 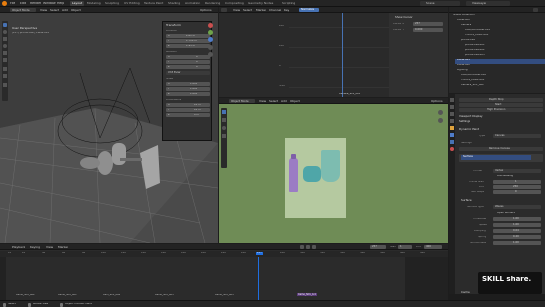 What do you see at coordinates (284, 101) in the screenshot?
I see `camera-menu-add: Add` at bounding box center [284, 101].